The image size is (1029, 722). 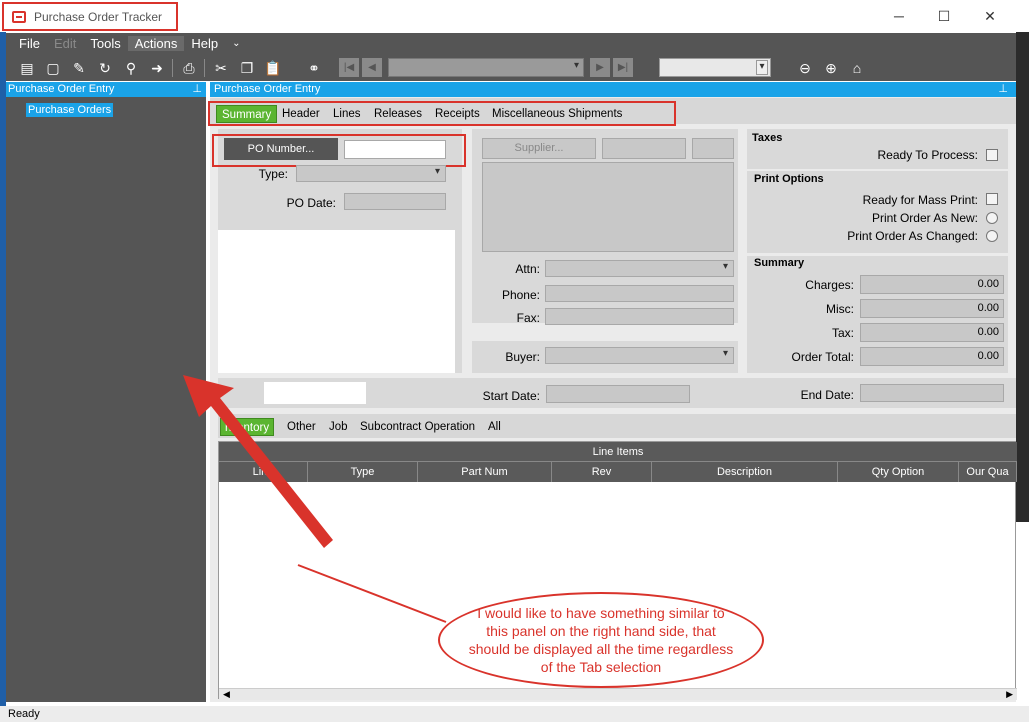 I want to click on annotation-pointer-line, so click(x=372, y=593).